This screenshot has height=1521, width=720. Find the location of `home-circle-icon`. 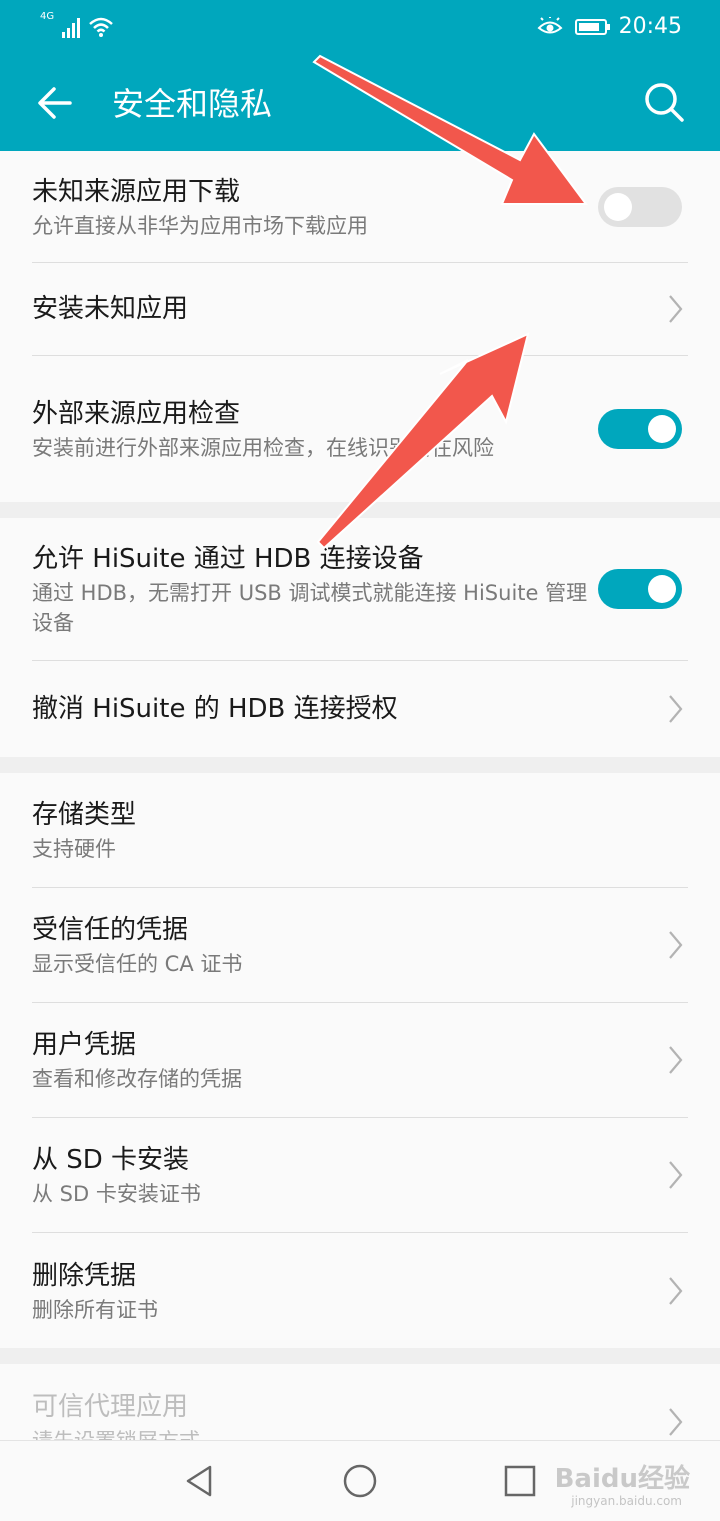

home-circle-icon is located at coordinates (360, 1481).